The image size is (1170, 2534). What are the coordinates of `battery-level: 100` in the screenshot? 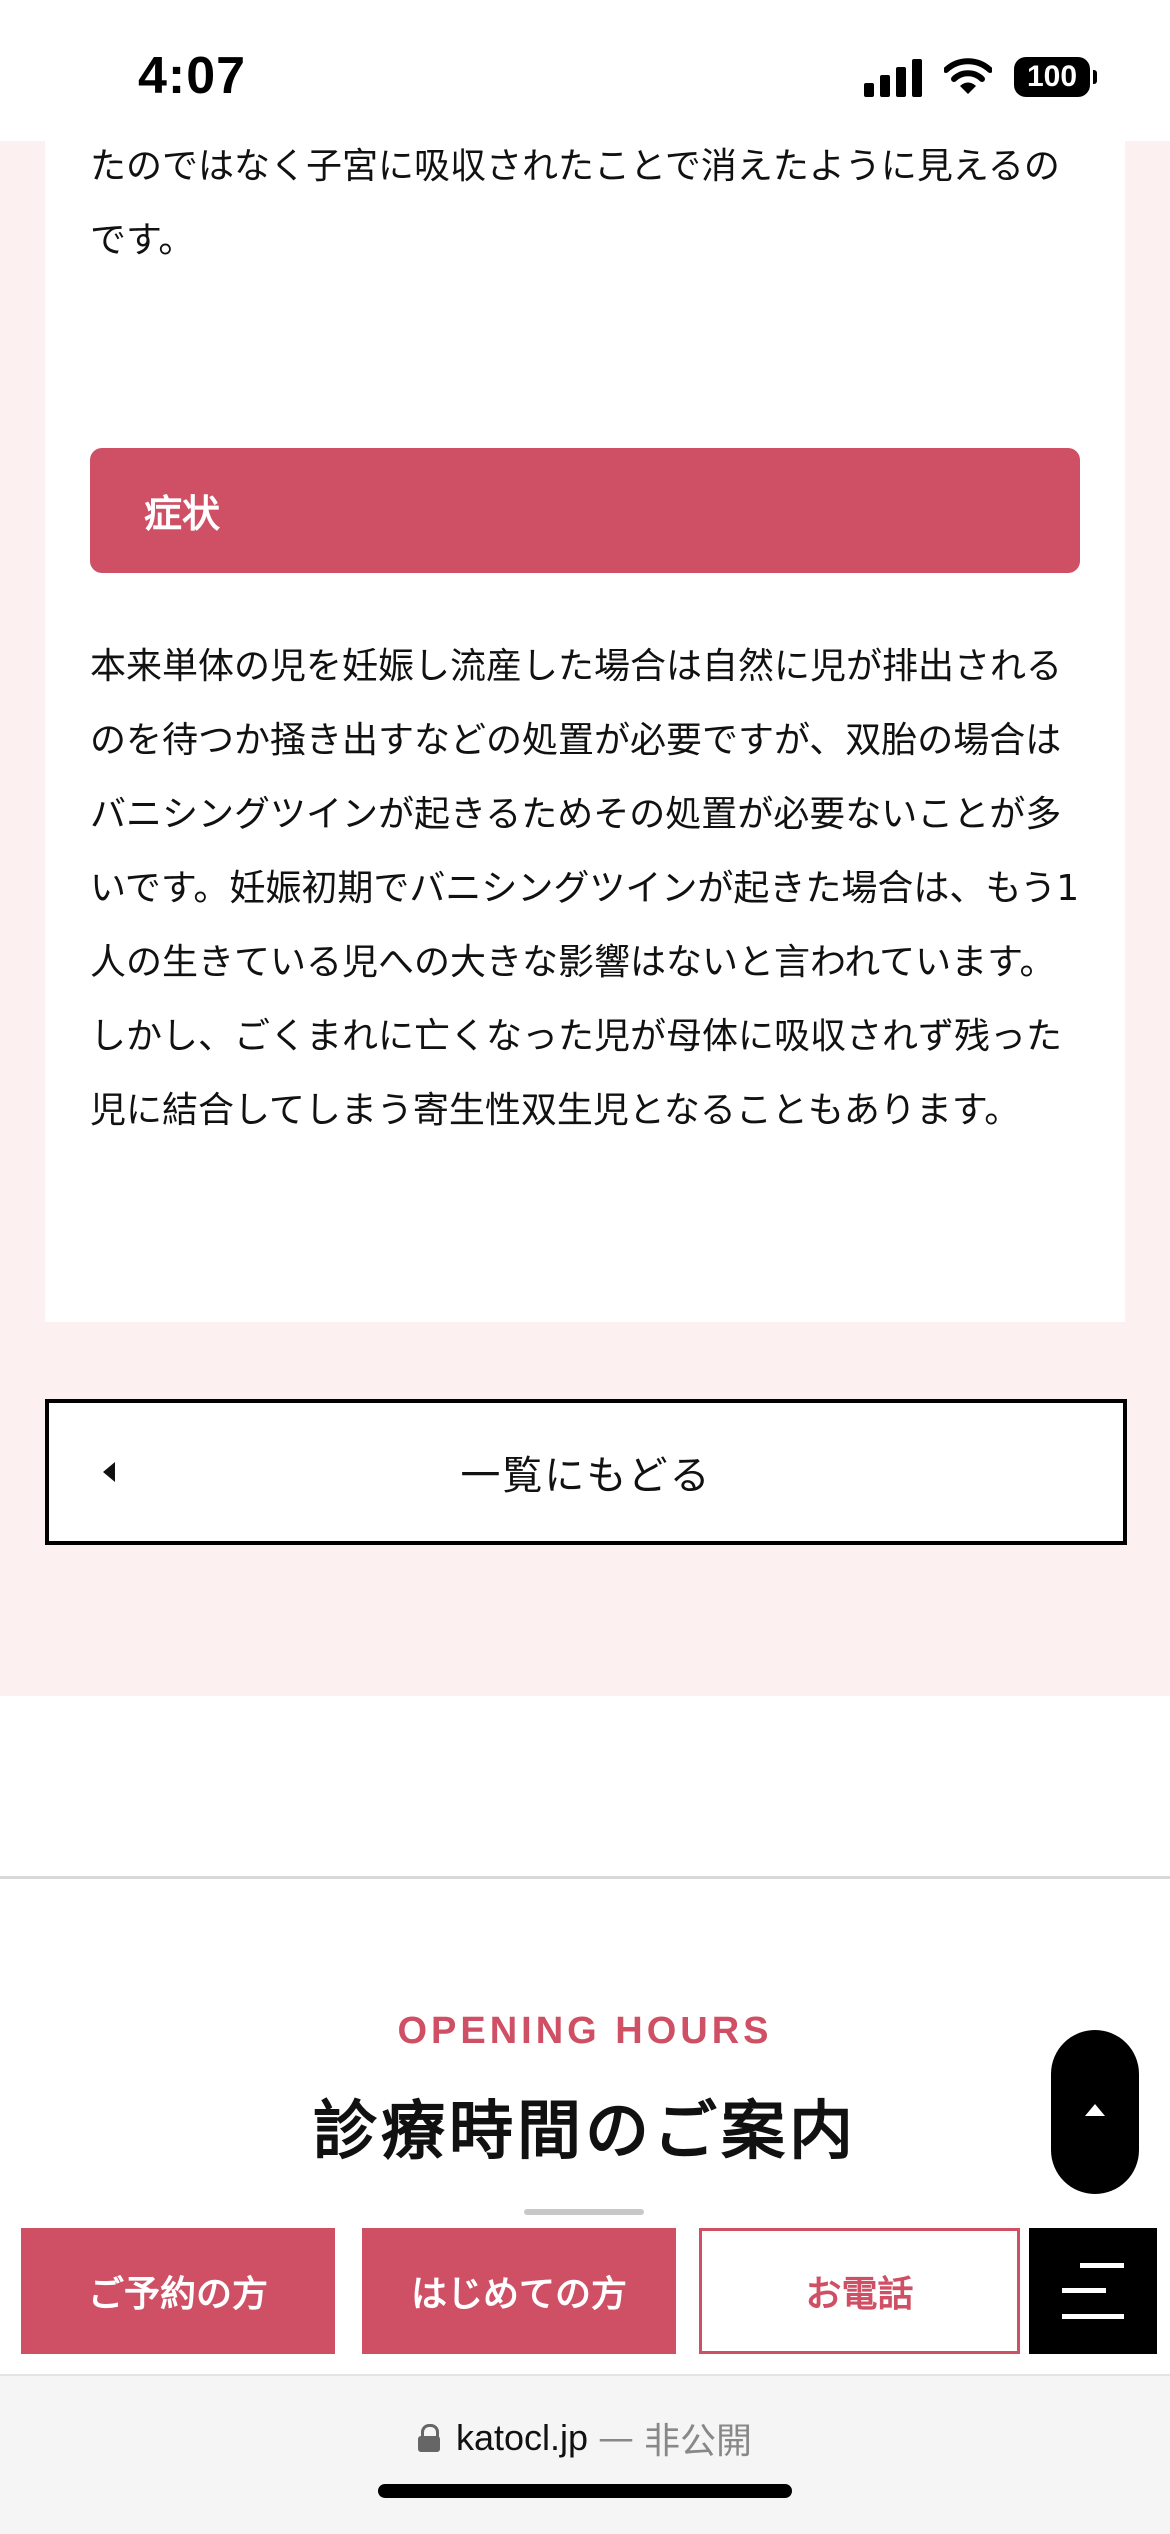 It's located at (1052, 76).